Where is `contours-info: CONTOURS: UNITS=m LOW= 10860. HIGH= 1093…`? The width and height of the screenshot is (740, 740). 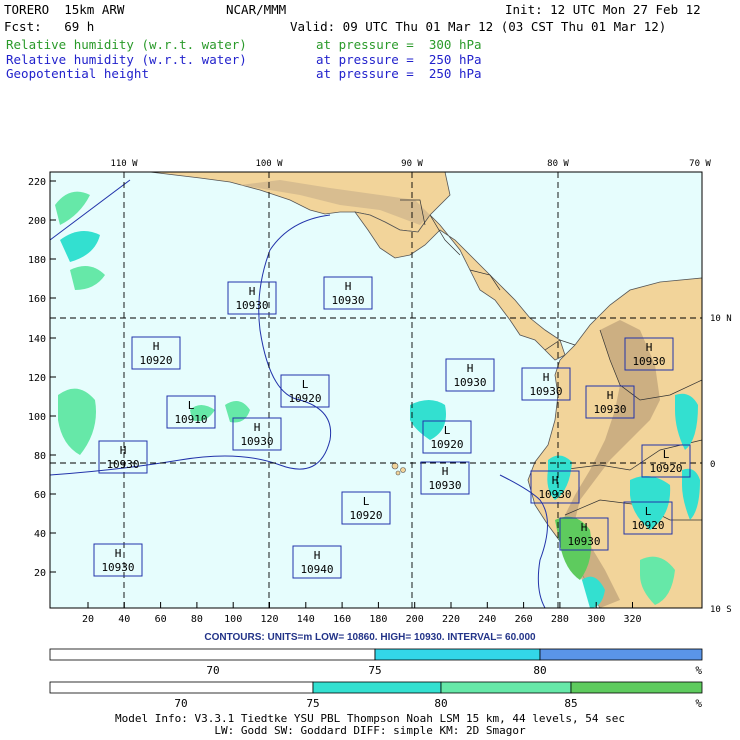 contours-info: CONTOURS: UNITS=m LOW= 10860. HIGH= 1093… is located at coordinates (370, 637).